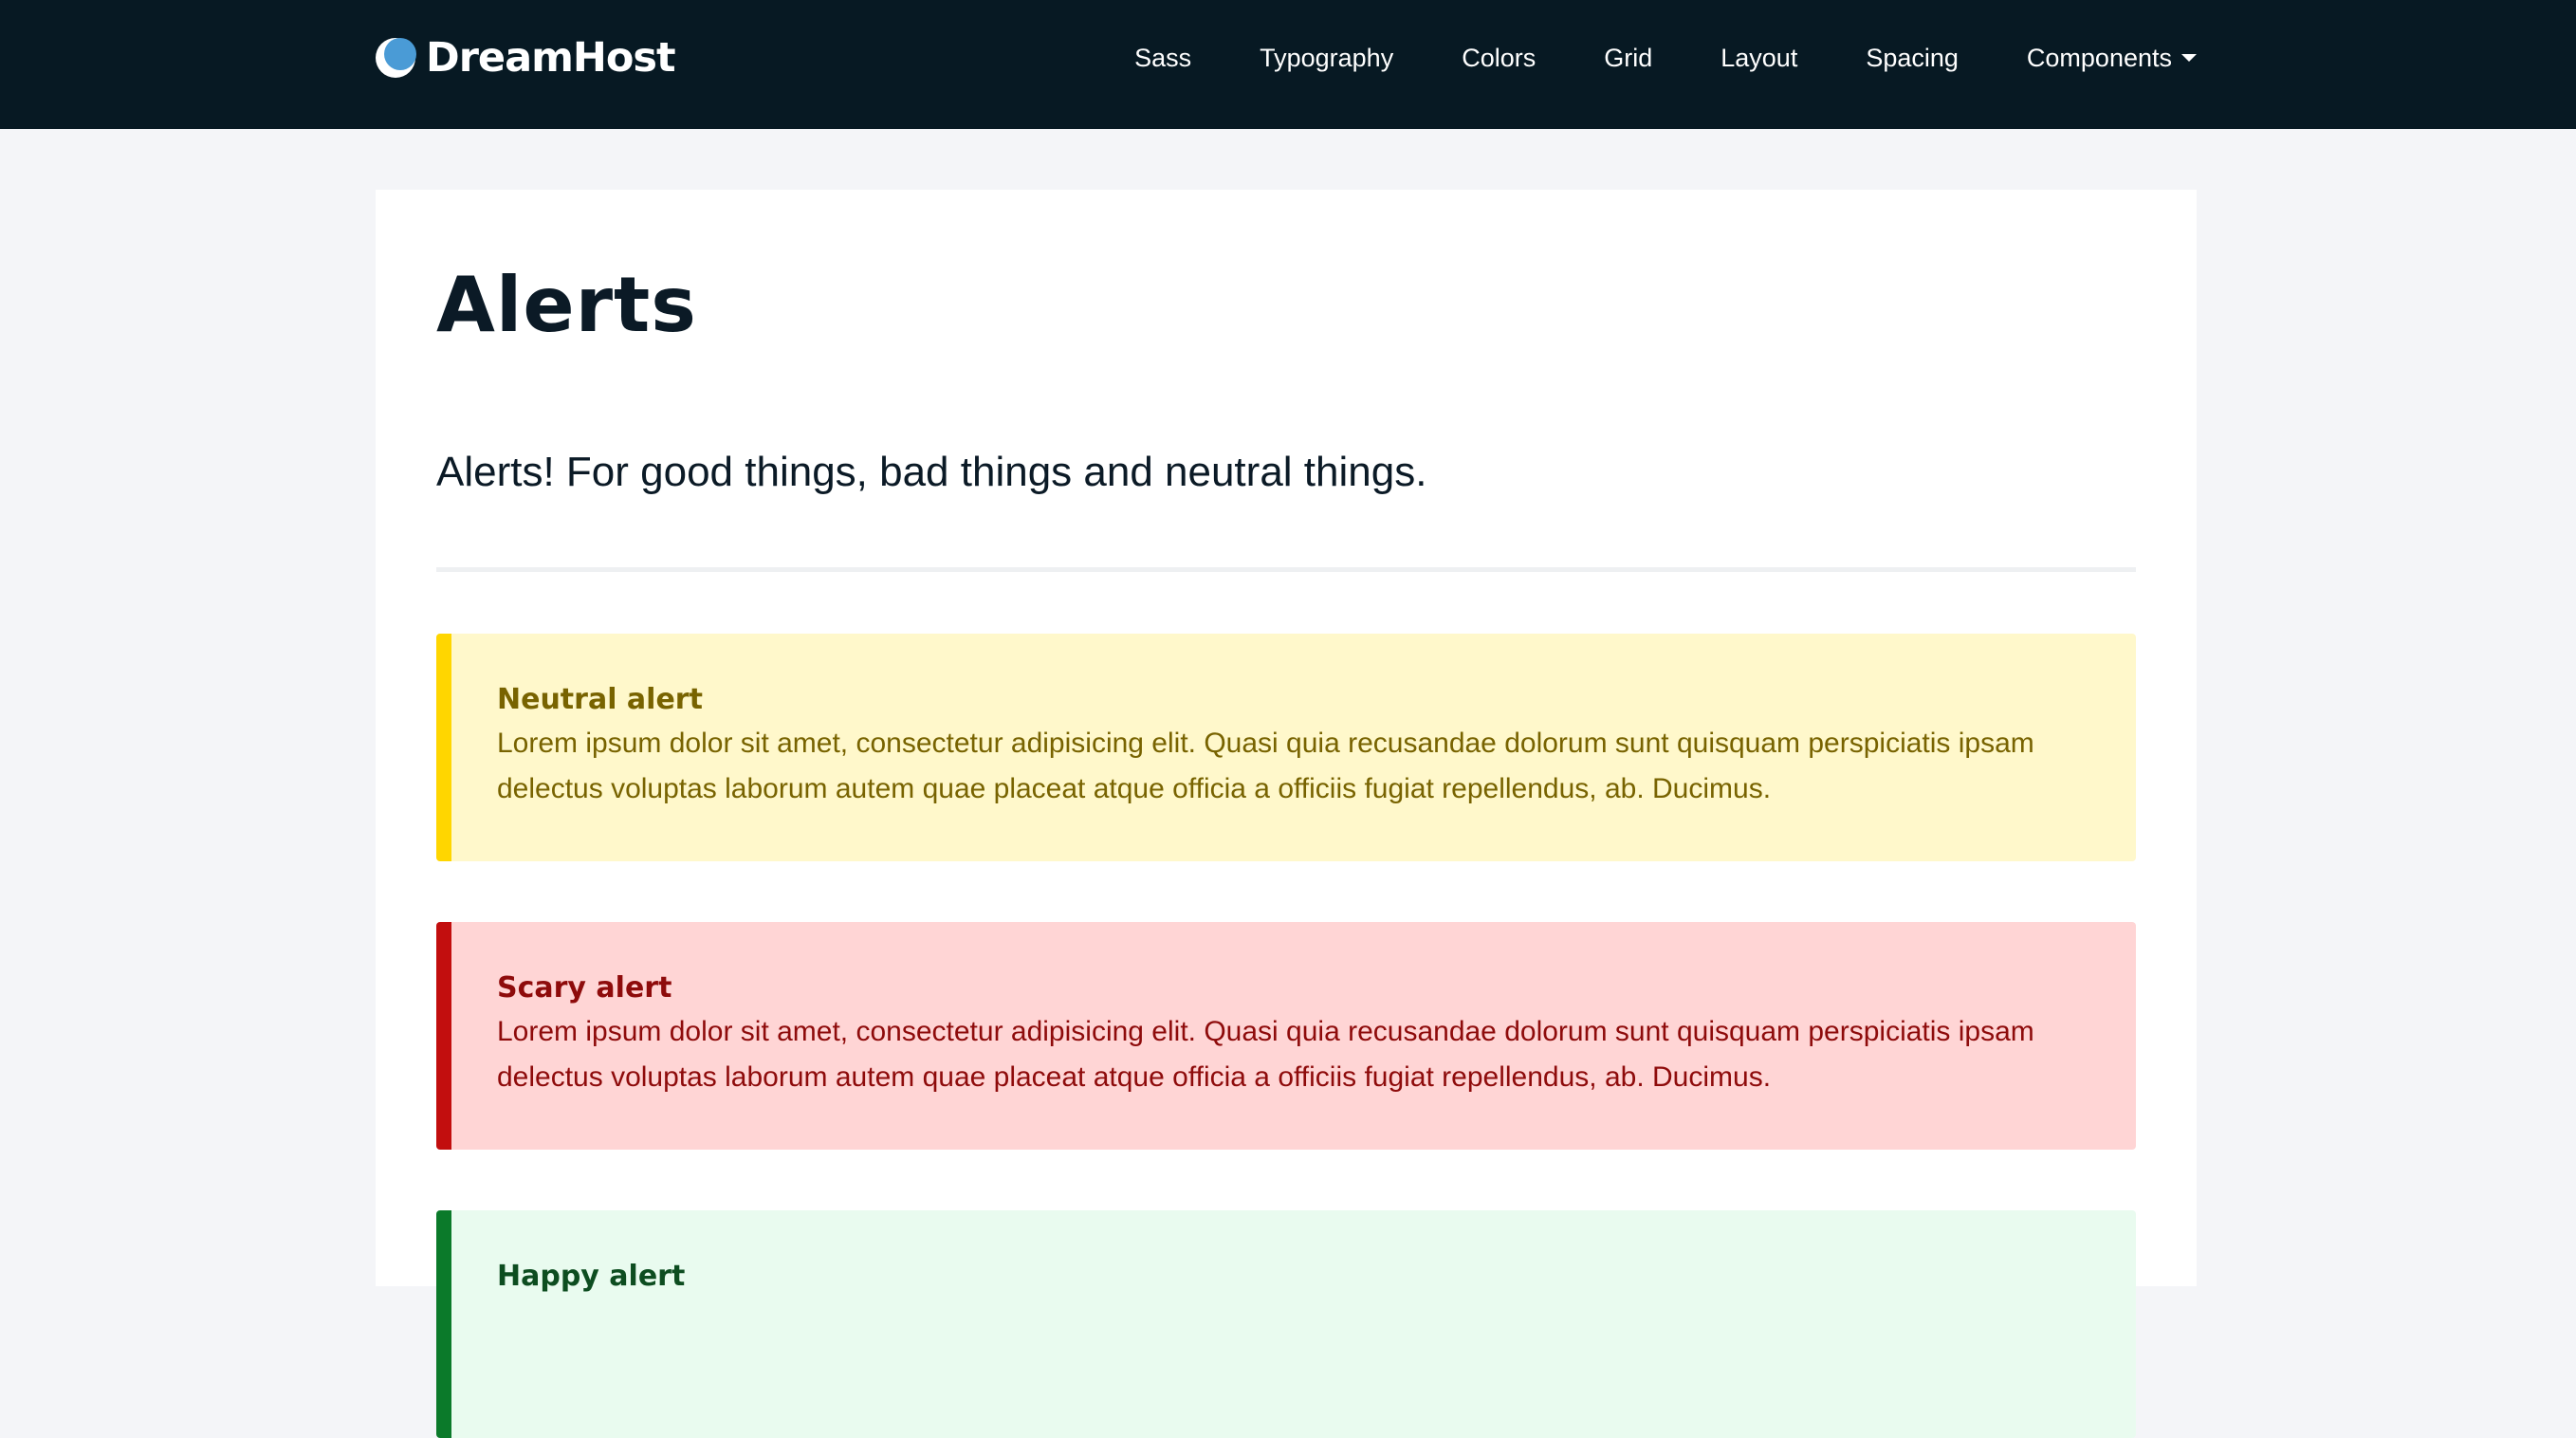  I want to click on nav-item-label: Sass, so click(1163, 58).